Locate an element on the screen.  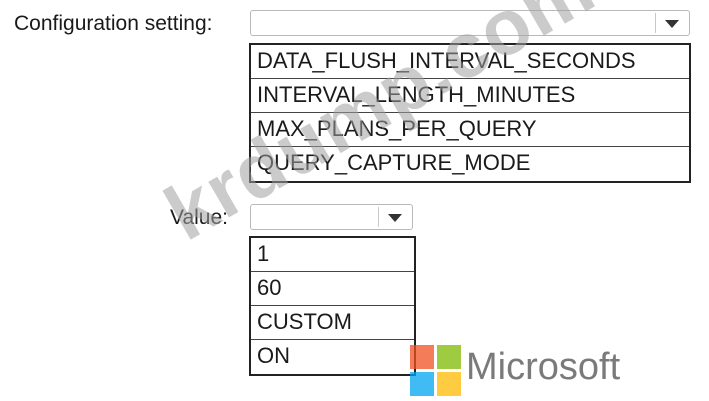
value-option-custom: CUSTOM is located at coordinates (332, 323).